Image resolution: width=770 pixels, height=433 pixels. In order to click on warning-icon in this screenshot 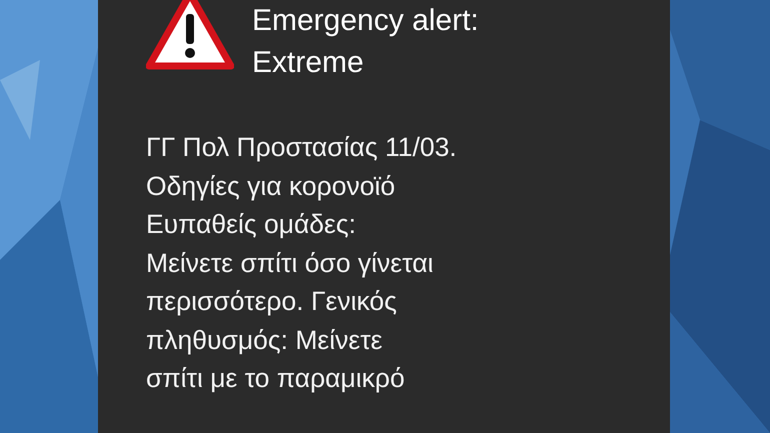, I will do `click(190, 35)`.